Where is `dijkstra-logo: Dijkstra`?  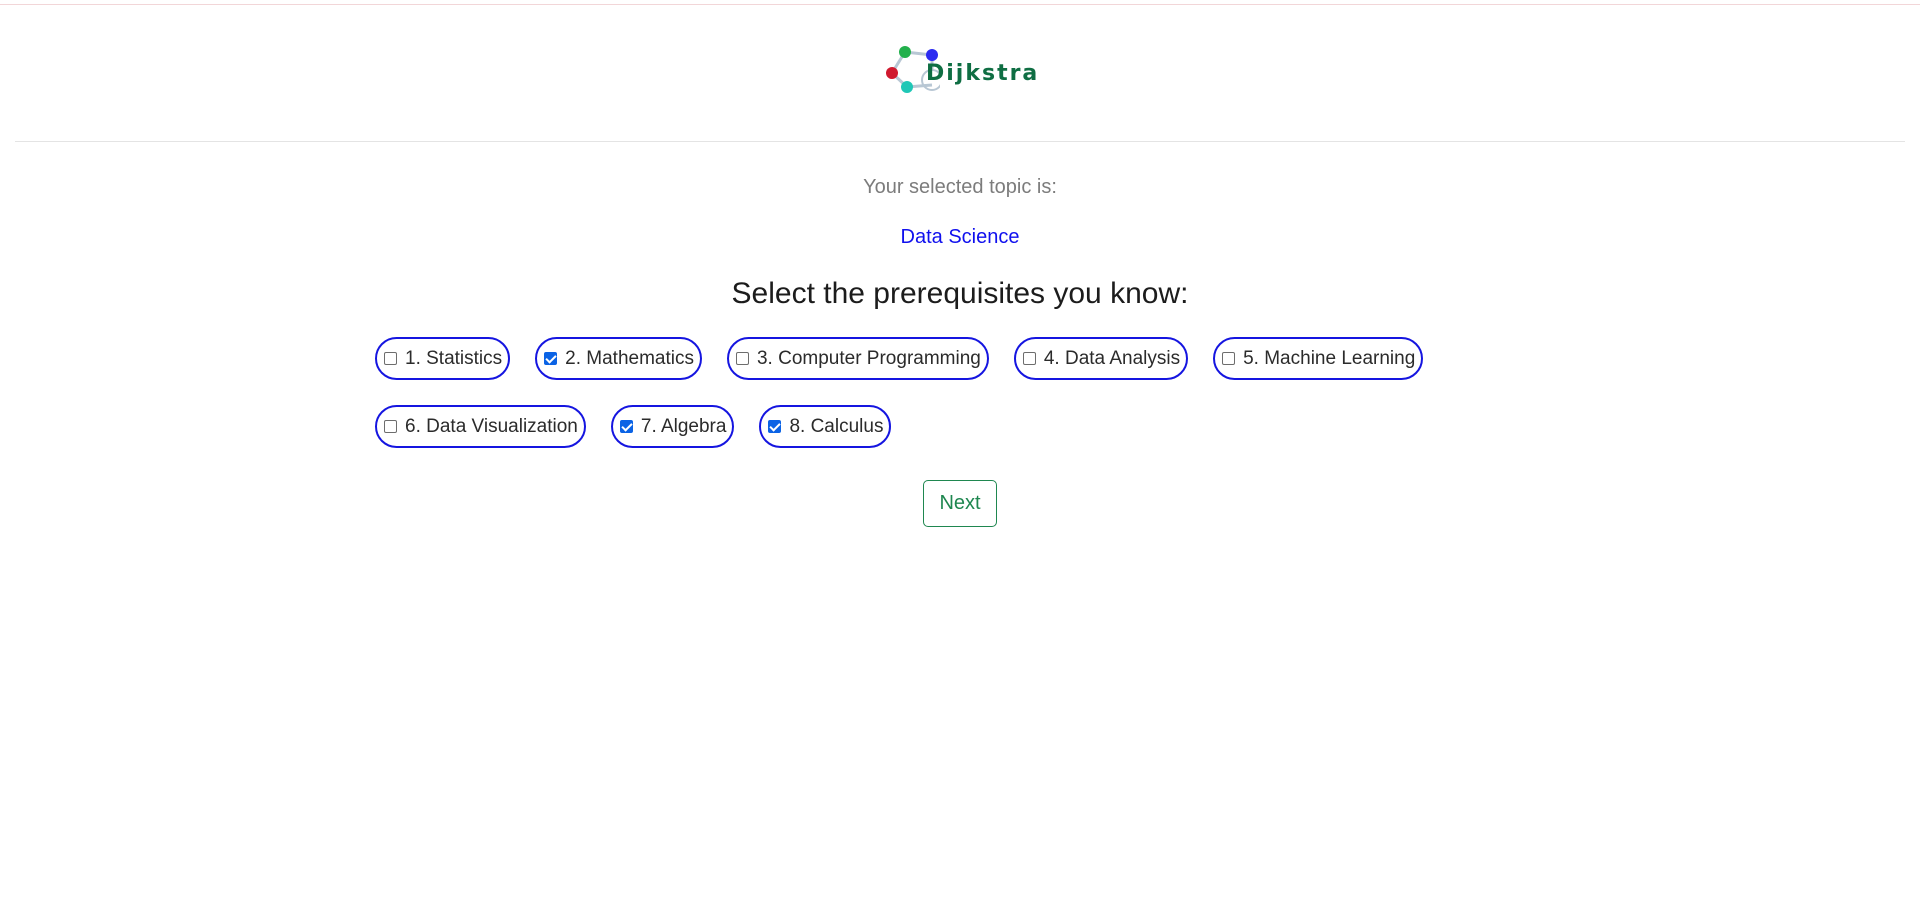
dijkstra-logo: Dijkstra is located at coordinates (960, 70).